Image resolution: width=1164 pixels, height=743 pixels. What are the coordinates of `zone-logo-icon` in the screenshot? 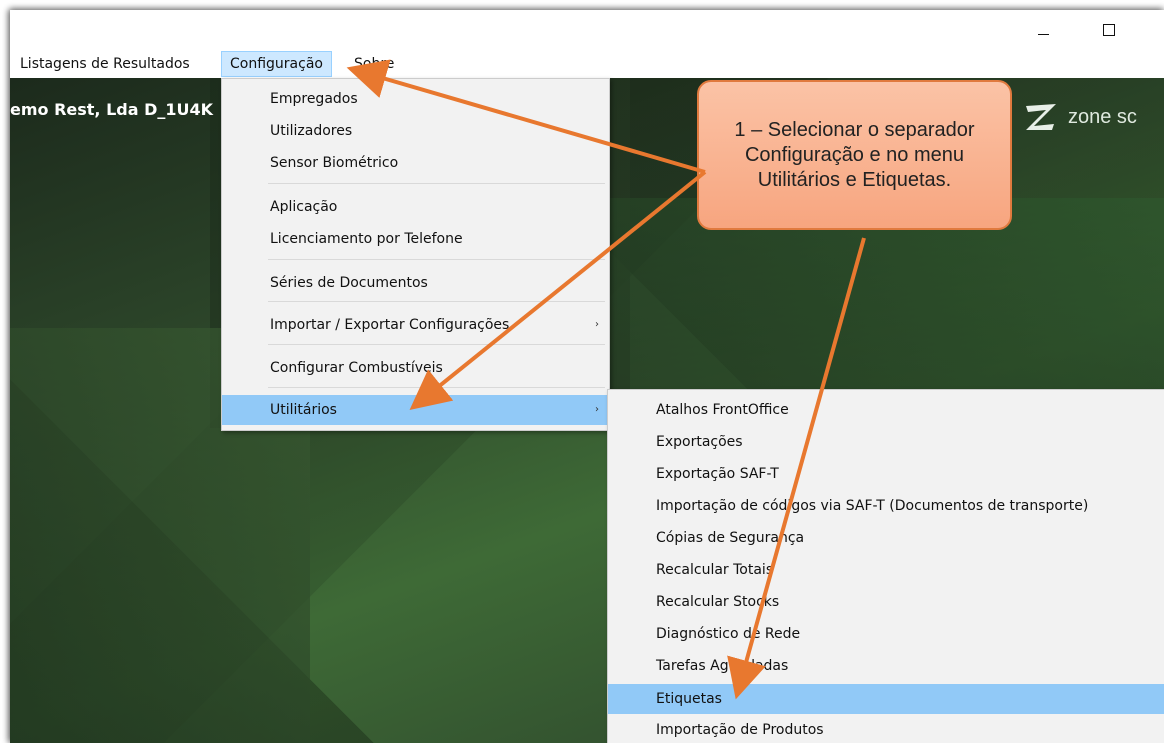 It's located at (1041, 117).